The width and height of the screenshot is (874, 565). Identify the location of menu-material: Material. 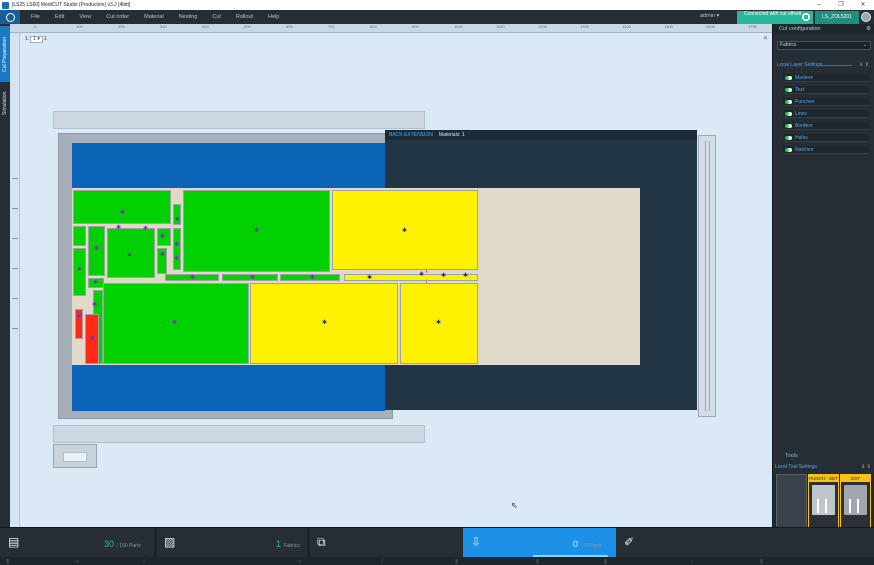
(154, 17).